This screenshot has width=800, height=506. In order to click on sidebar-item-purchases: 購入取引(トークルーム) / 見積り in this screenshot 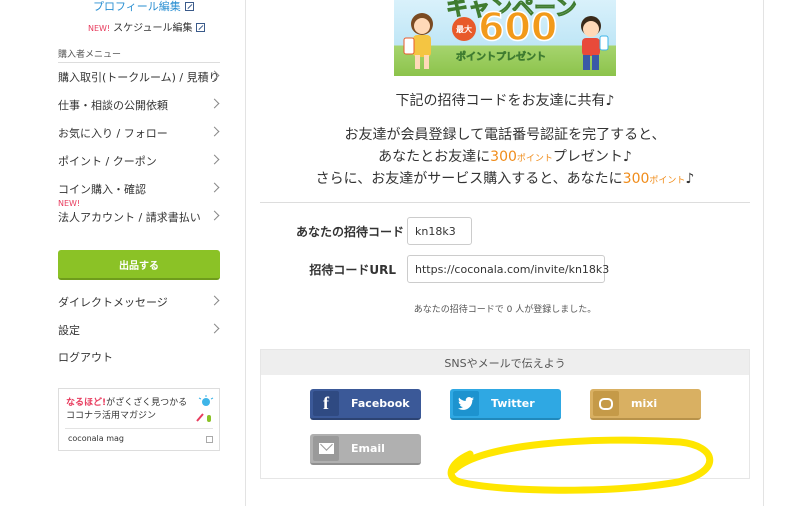, I will do `click(139, 77)`.